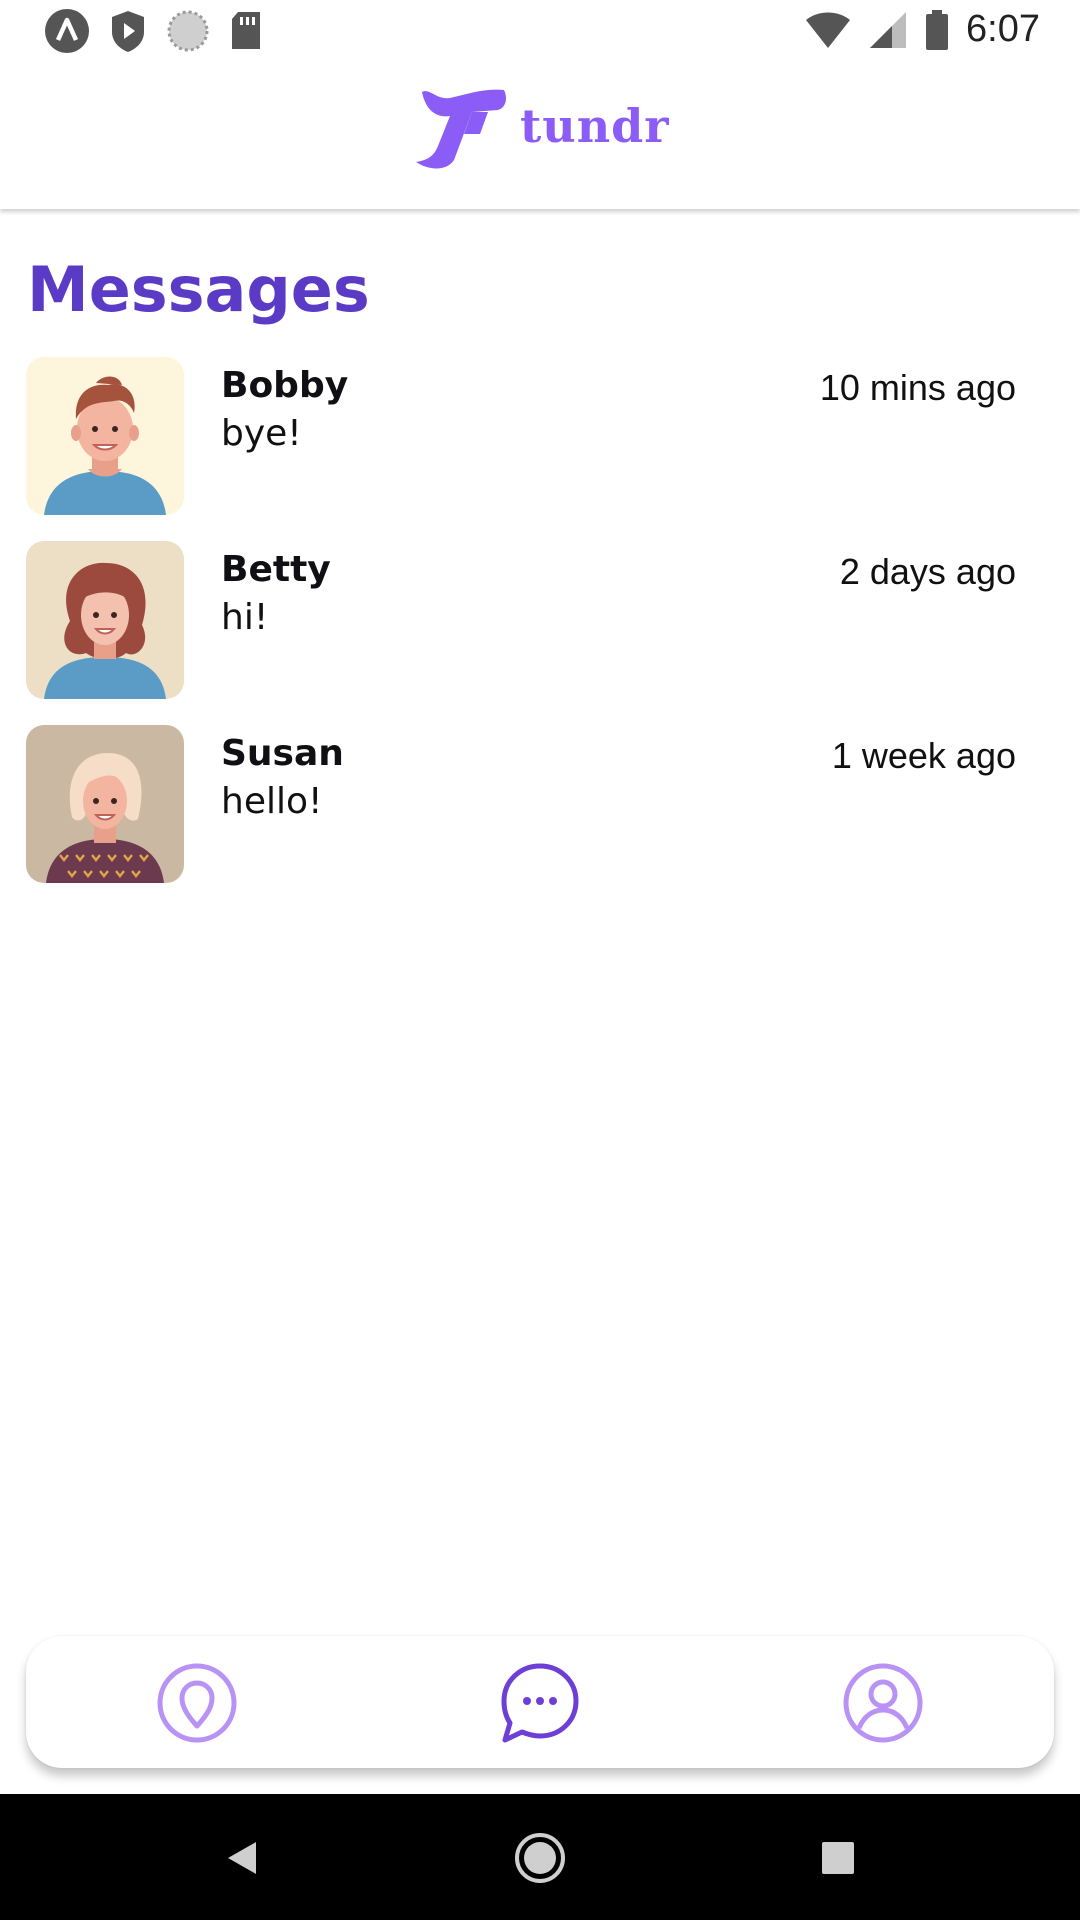 The image size is (1080, 1920). What do you see at coordinates (917, 387) in the screenshot?
I see `conversation-time: 10 mins ago` at bounding box center [917, 387].